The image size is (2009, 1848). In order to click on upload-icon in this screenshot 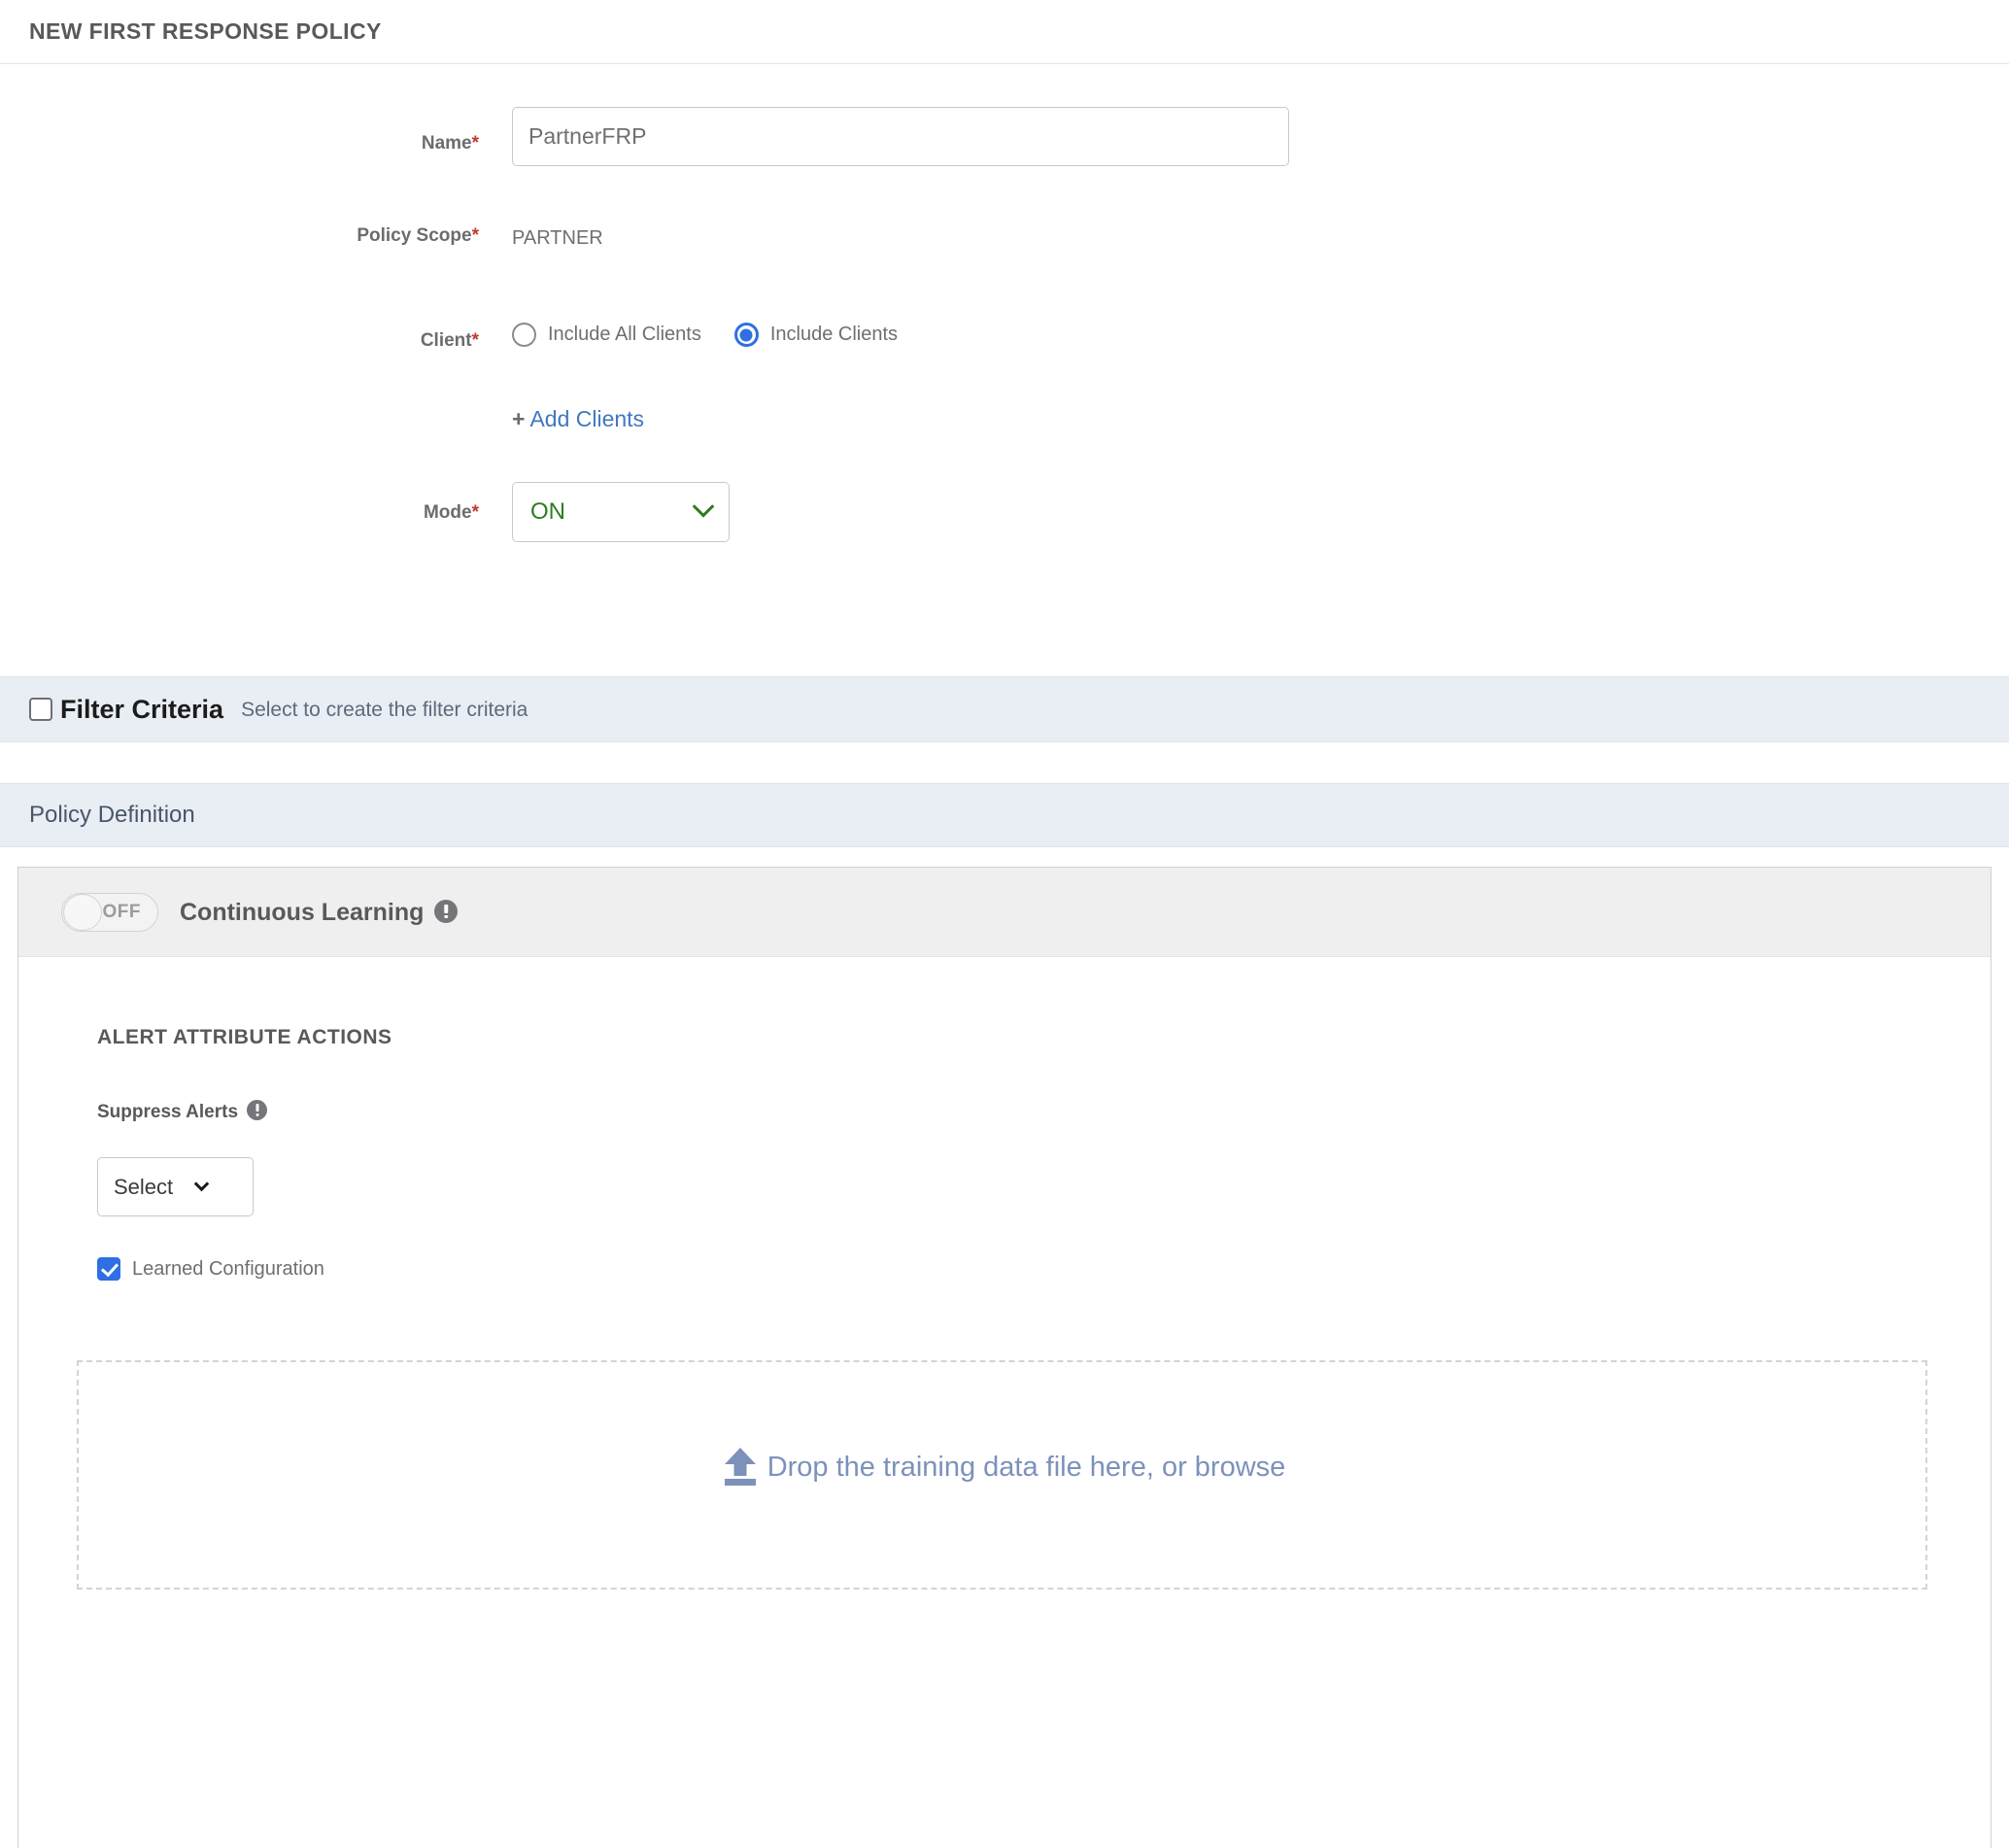, I will do `click(740, 1467)`.